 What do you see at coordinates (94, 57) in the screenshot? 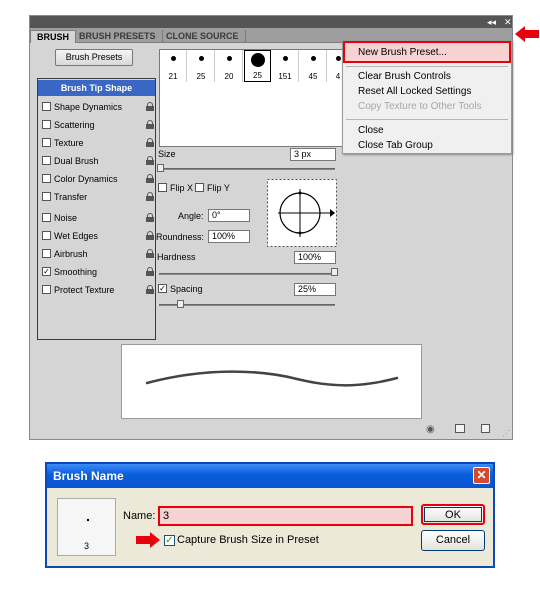
I see `brush-presets-button: Brush Presets` at bounding box center [94, 57].